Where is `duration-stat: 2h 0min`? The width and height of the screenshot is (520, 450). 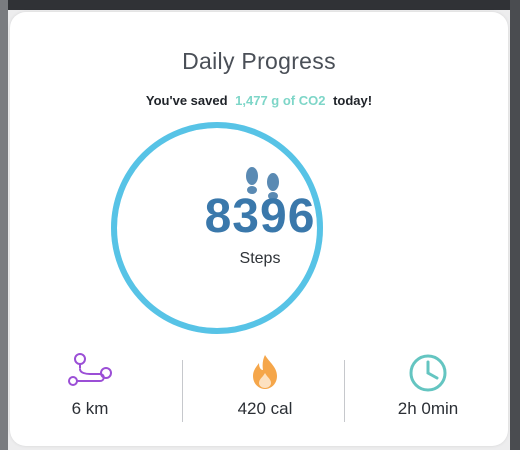 duration-stat: 2h 0min is located at coordinates (428, 390).